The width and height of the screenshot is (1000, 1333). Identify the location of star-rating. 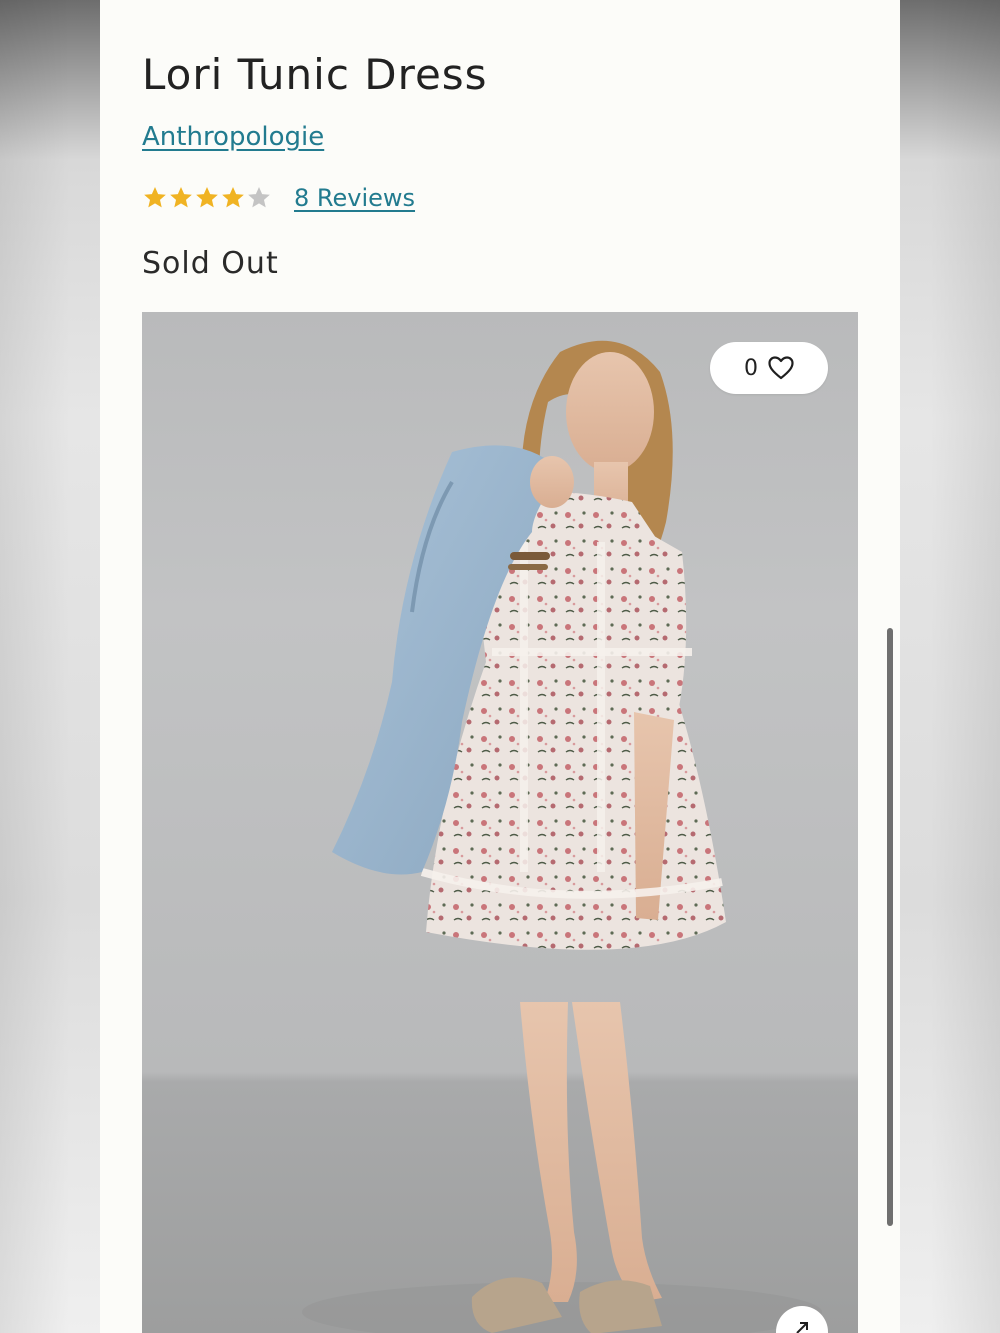
(207, 198).